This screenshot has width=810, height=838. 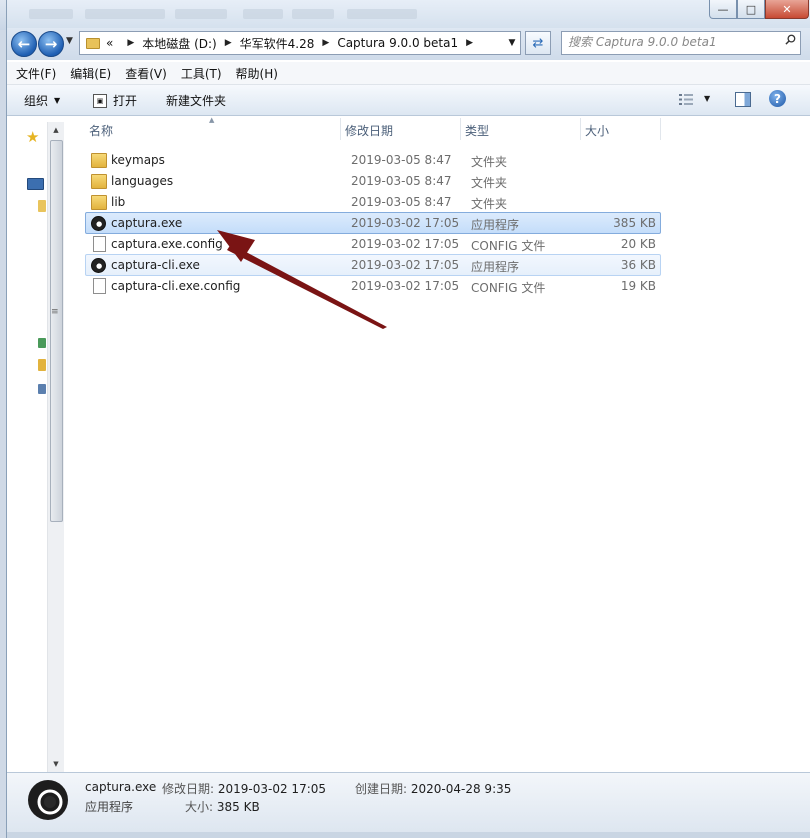 What do you see at coordinates (56, 130) in the screenshot?
I see `scroll-up-arrow-icon: ▲` at bounding box center [56, 130].